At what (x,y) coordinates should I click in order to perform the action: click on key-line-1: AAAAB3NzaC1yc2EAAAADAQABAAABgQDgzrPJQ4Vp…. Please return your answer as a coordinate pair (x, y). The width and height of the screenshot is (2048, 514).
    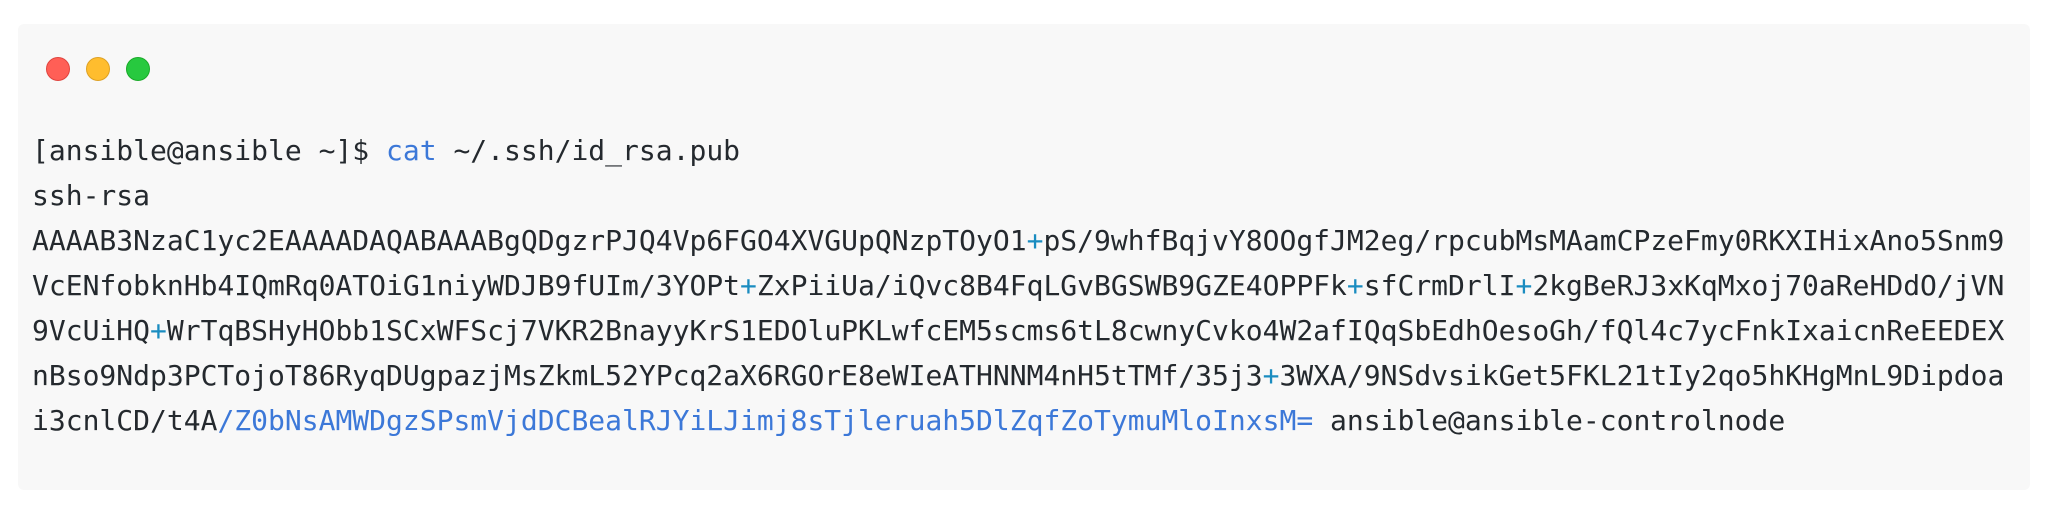
    Looking at the image, I should click on (1018, 240).